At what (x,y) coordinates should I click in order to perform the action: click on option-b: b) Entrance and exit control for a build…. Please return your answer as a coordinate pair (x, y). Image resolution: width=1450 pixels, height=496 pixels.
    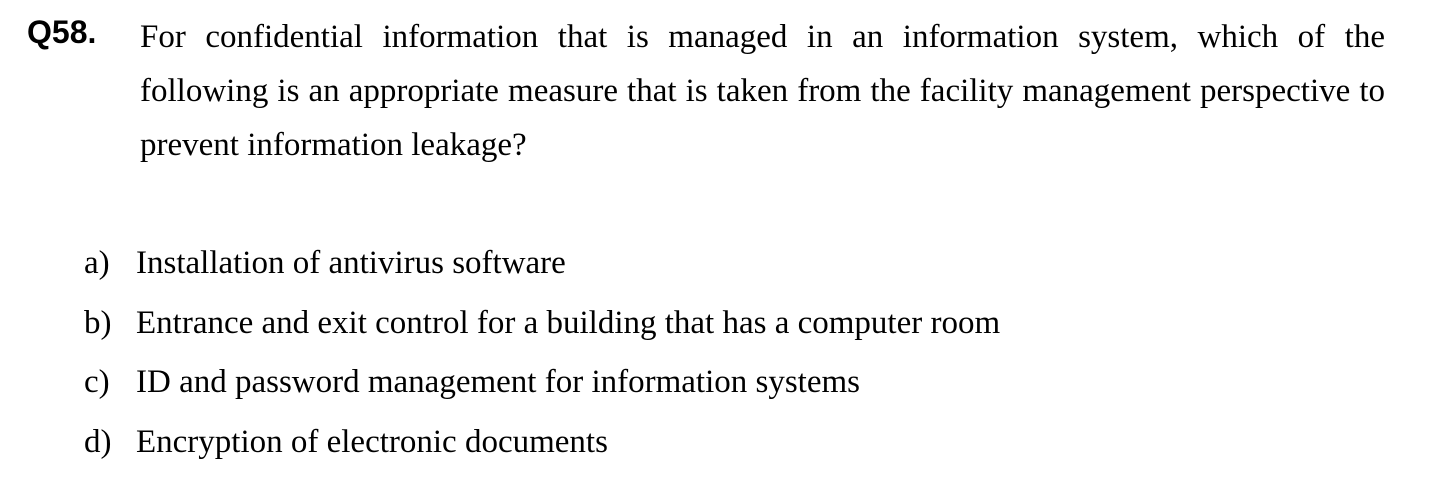
    Looking at the image, I should click on (734, 326).